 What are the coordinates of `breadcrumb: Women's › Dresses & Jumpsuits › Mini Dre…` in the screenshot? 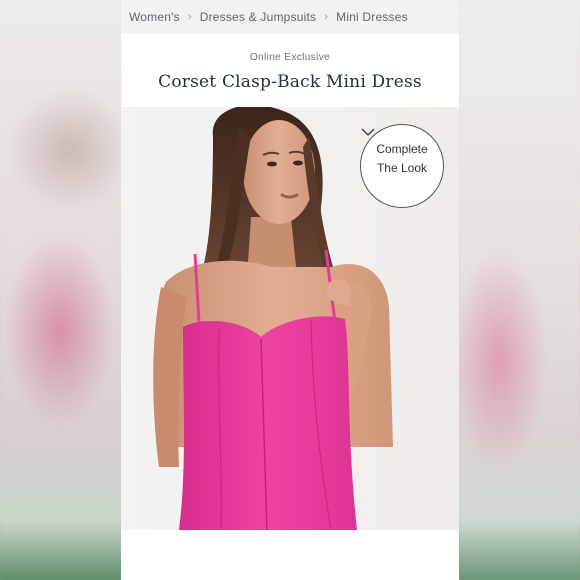 It's located at (290, 17).